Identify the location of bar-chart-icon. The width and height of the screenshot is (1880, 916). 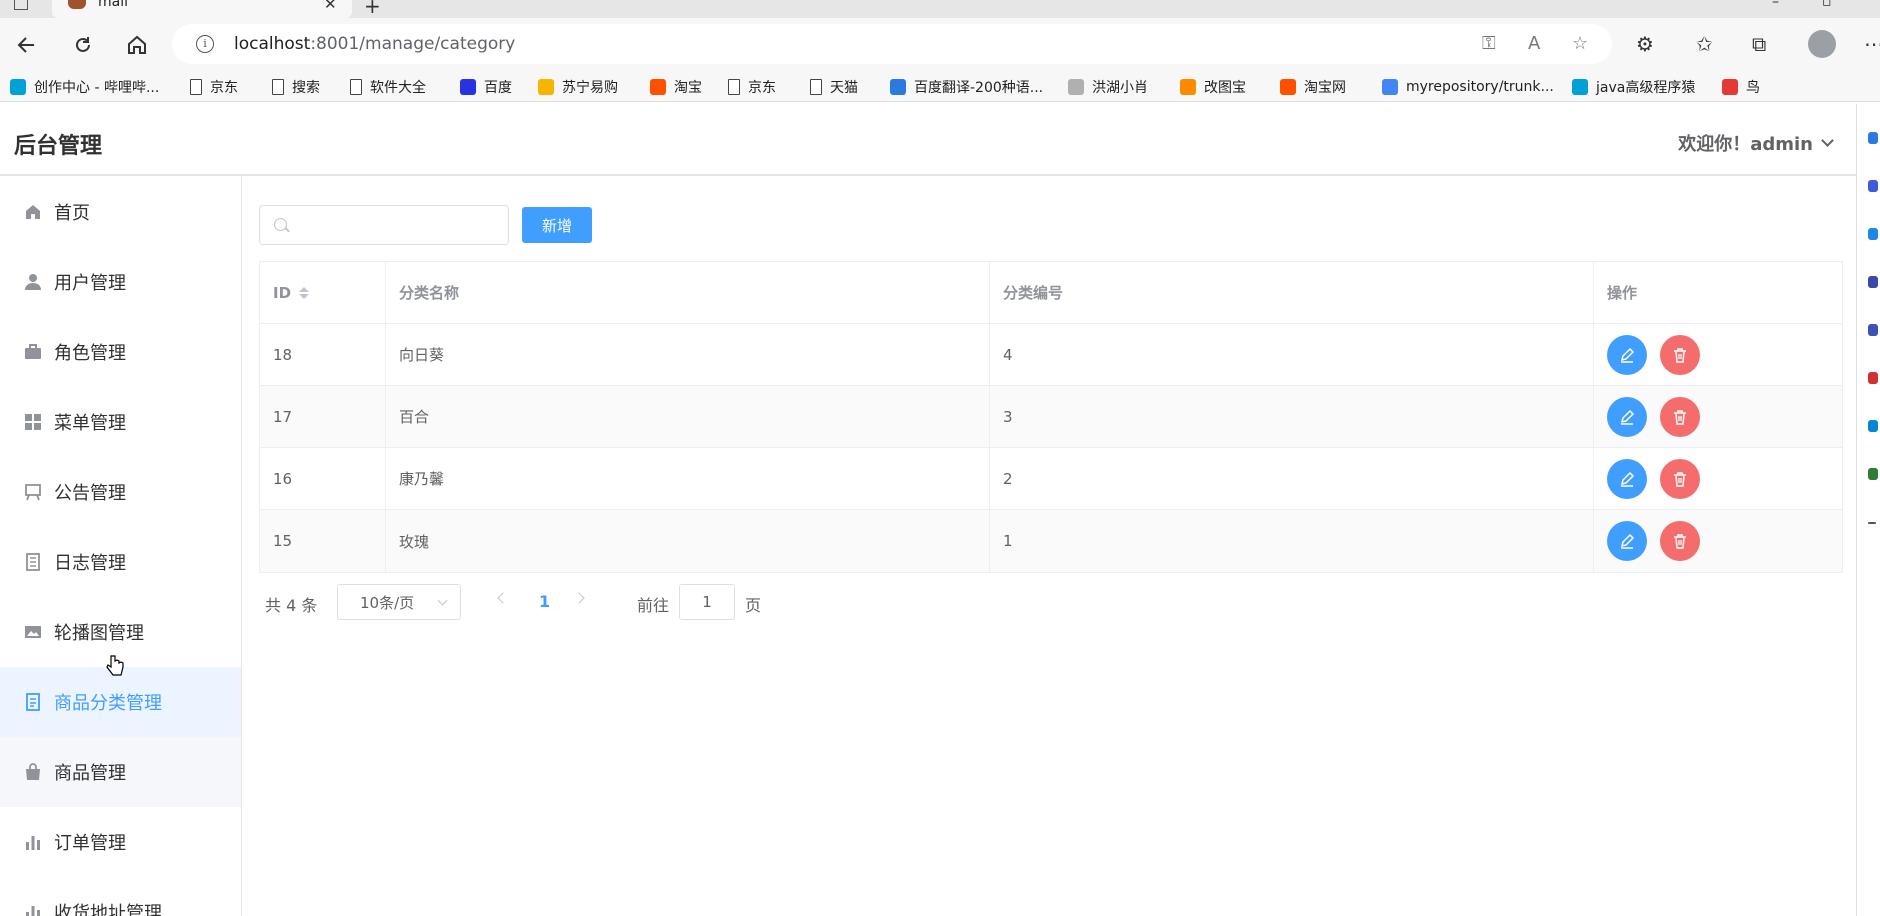
(33, 909).